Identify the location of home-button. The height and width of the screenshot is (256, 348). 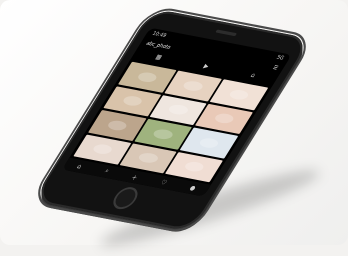
(125, 198).